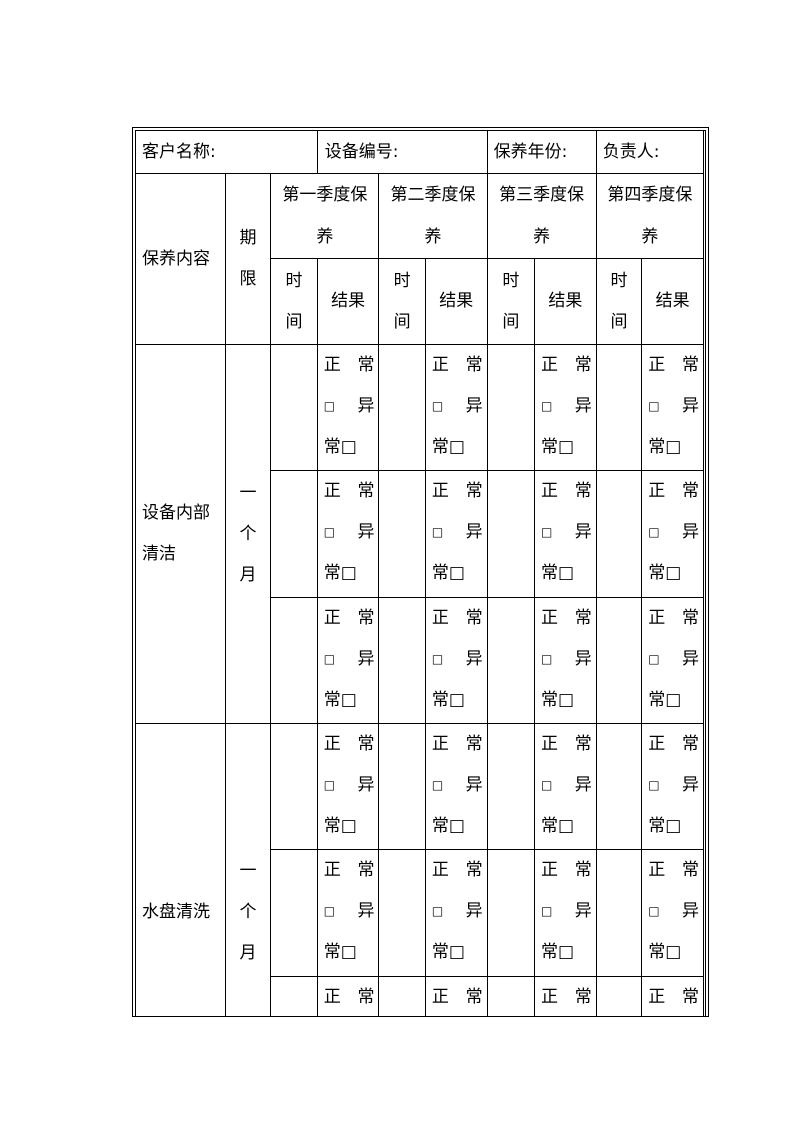  Describe the element at coordinates (227, 152) in the screenshot. I see `customer-name-field: 客户名称:` at that location.